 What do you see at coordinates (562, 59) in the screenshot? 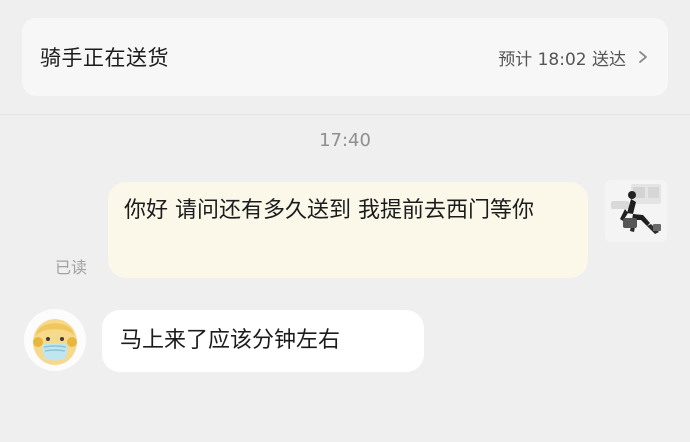
I see `eta-label: 预计 18:02 送达` at bounding box center [562, 59].